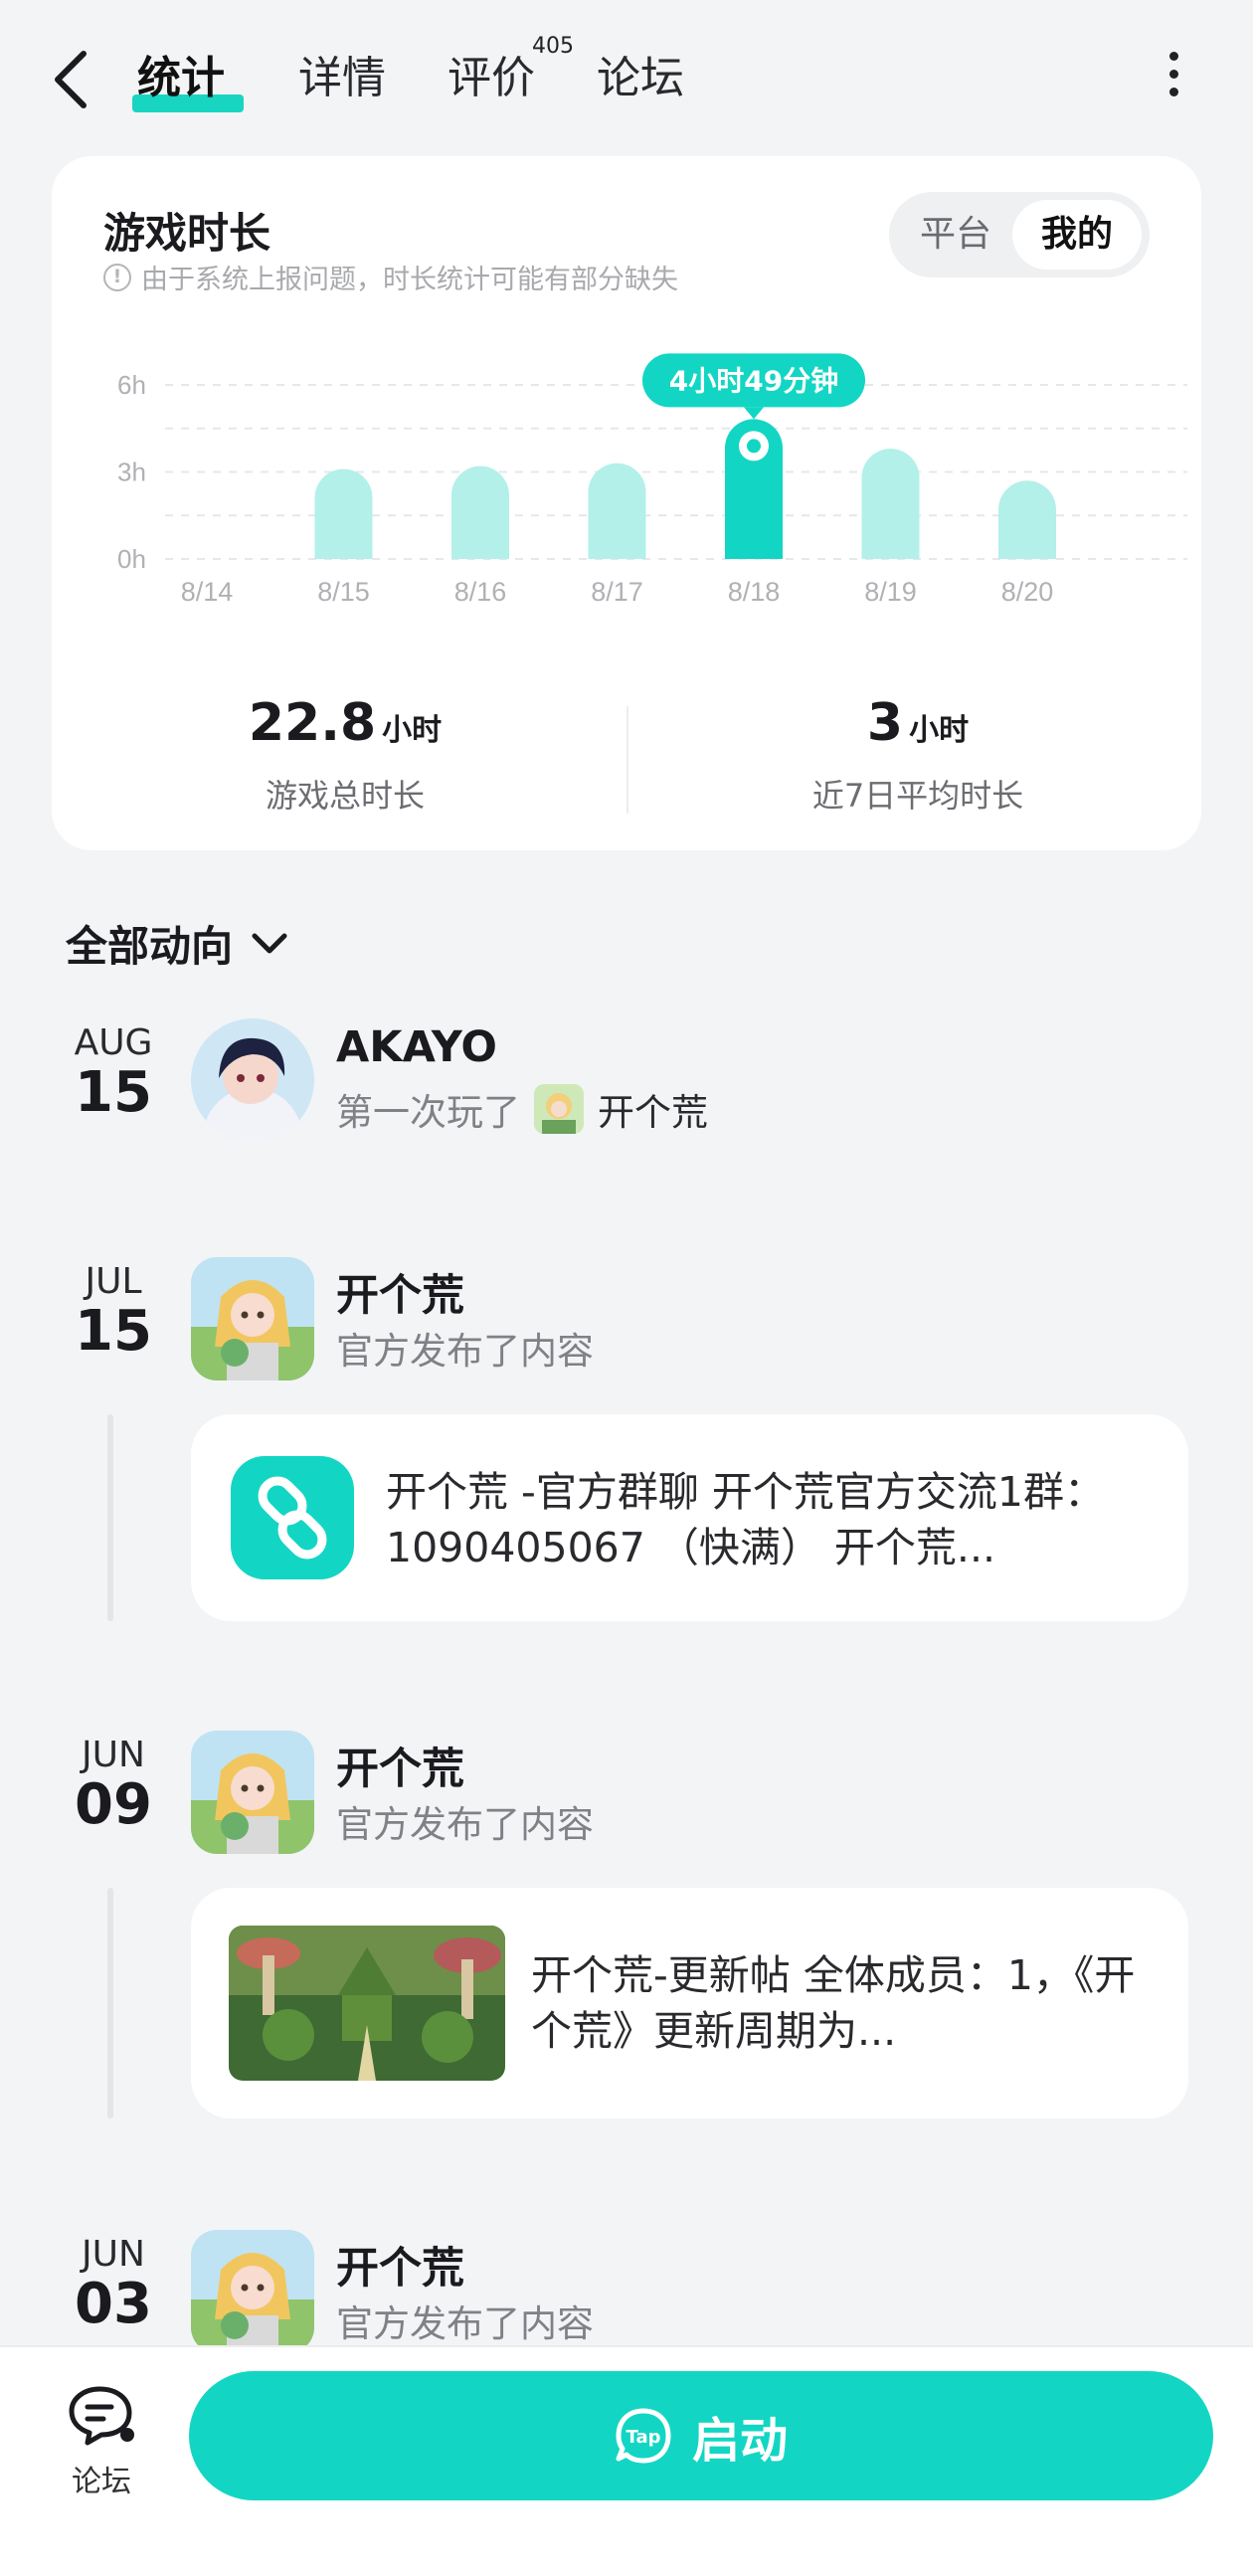 Image resolution: width=1253 pixels, height=2576 pixels. What do you see at coordinates (187, 233) in the screenshot?
I see `card-title: 游戏时长` at bounding box center [187, 233].